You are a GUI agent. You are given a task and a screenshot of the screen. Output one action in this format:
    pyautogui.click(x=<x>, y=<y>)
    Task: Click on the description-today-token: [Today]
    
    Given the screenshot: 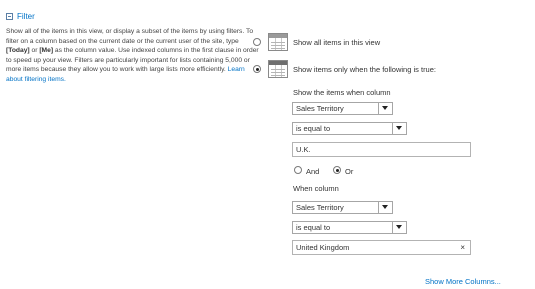 What is the action you would take?
    pyautogui.click(x=18, y=50)
    